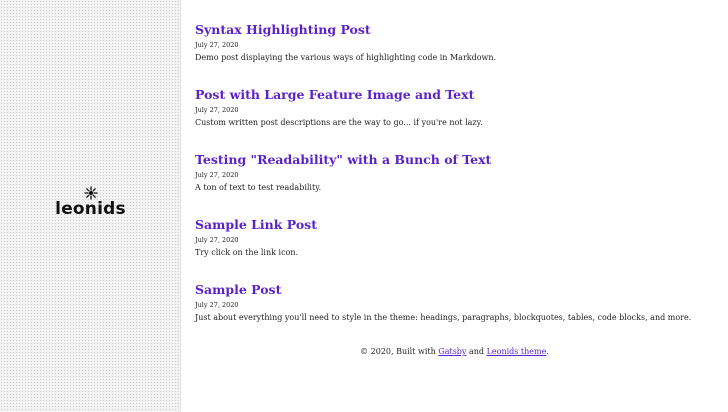 The height and width of the screenshot is (412, 728). I want to click on footer-prefix: © 2020, Built with, so click(398, 351).